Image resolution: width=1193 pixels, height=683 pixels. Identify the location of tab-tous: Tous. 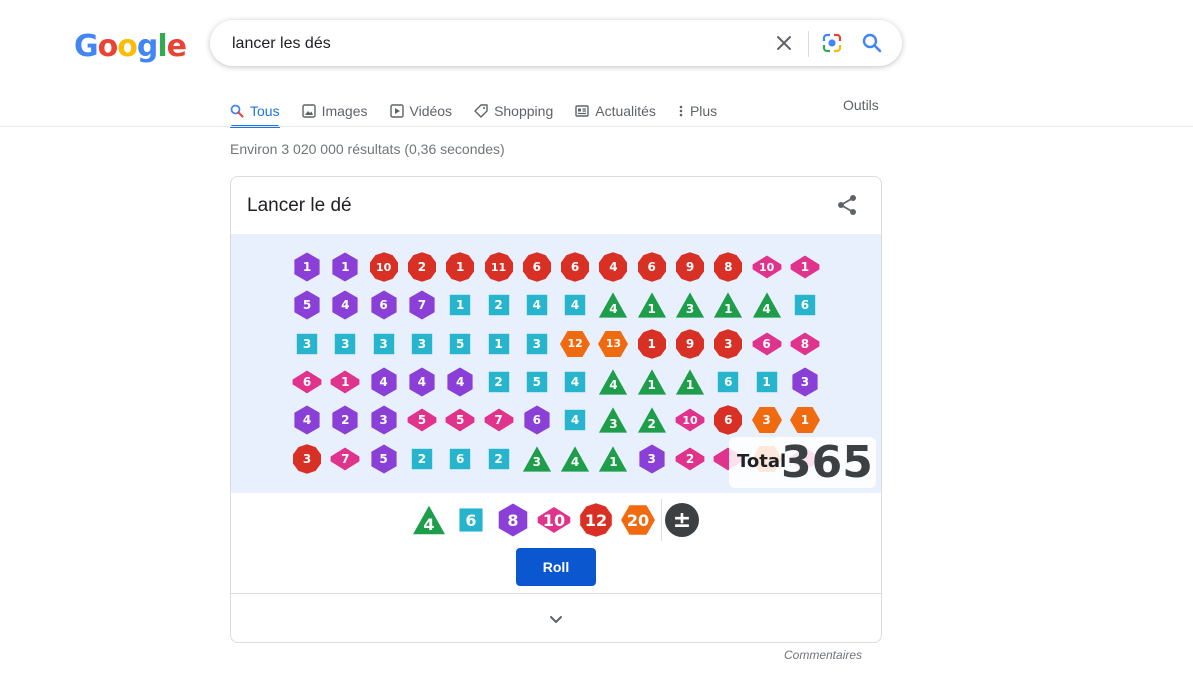
(255, 112).